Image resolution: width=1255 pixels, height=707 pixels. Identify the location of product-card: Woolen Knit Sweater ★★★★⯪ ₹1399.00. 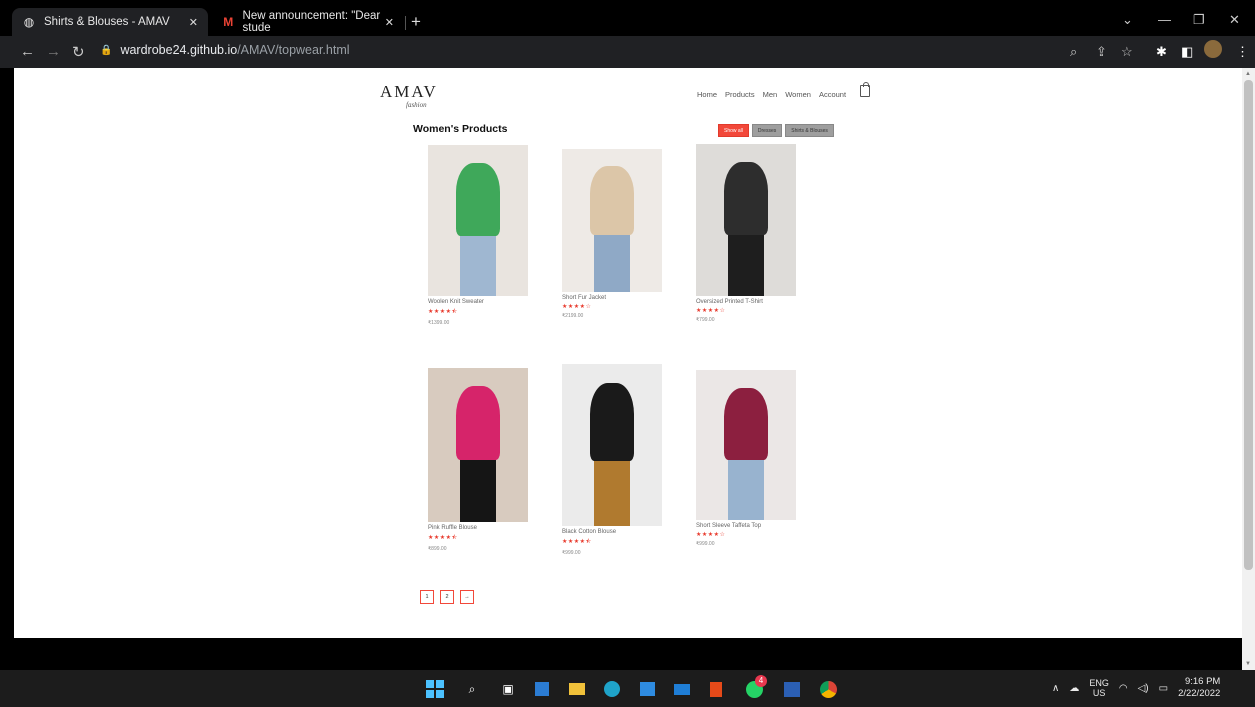
(478, 235).